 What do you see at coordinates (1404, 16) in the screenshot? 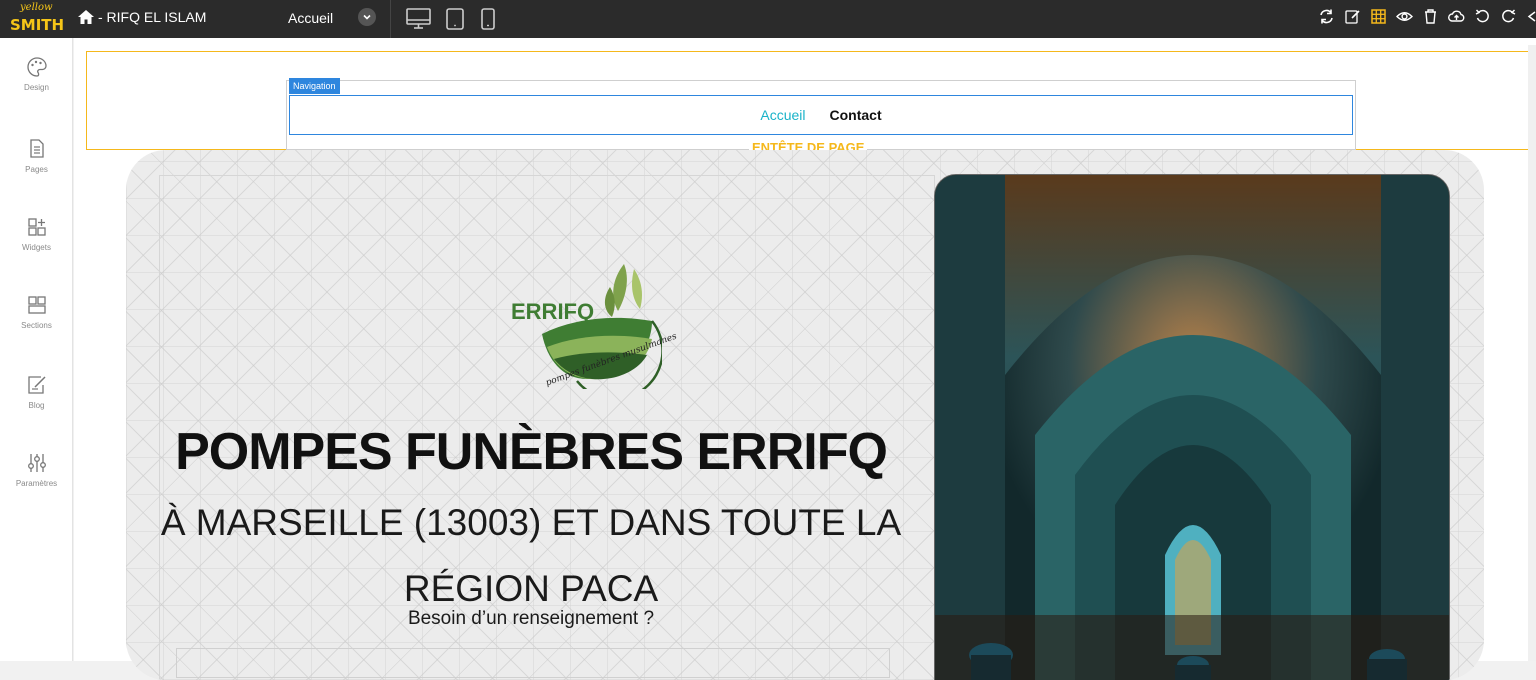
I see `eye-icon` at bounding box center [1404, 16].